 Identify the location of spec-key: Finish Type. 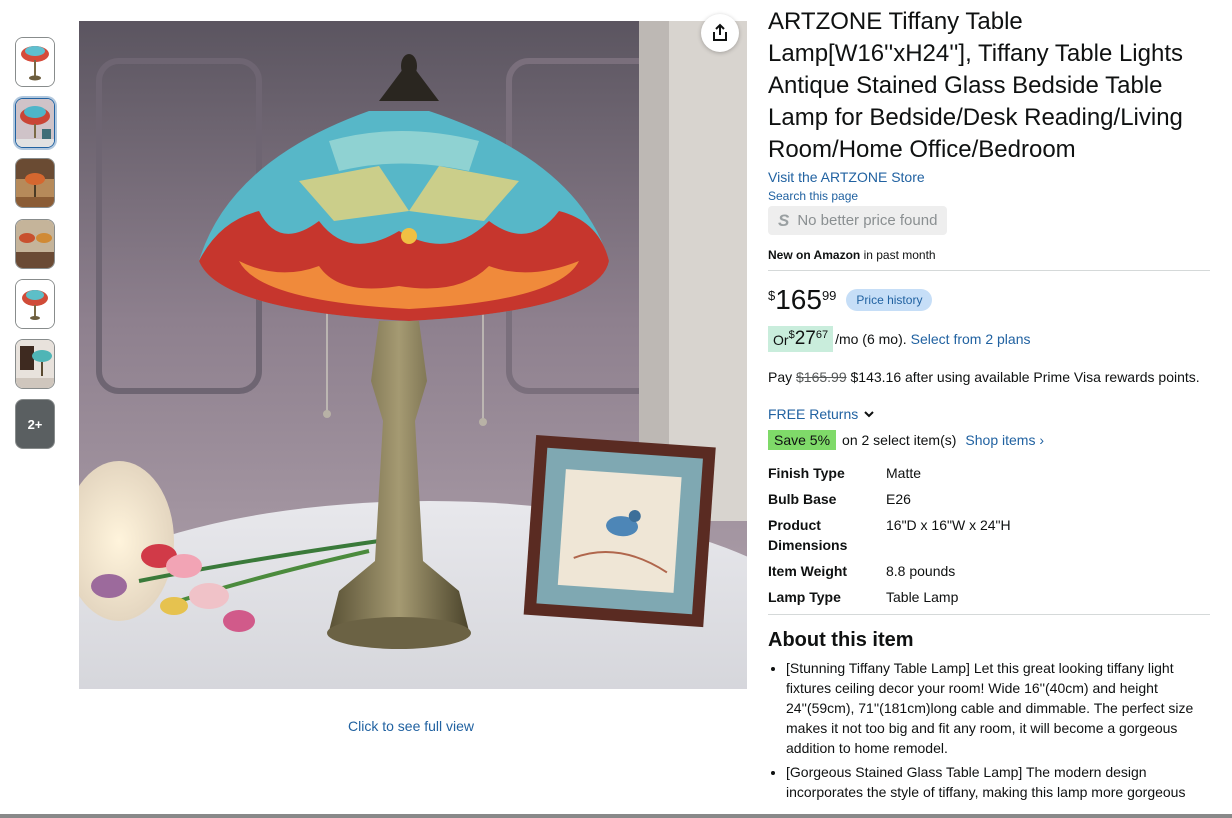
(806, 473).